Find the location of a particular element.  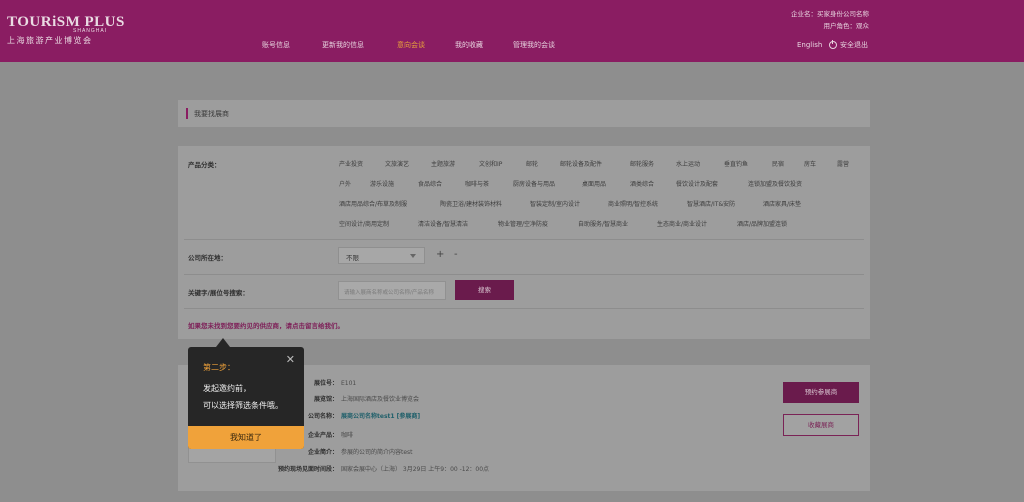

page-title-panel: 我要找展商 is located at coordinates (524, 113).